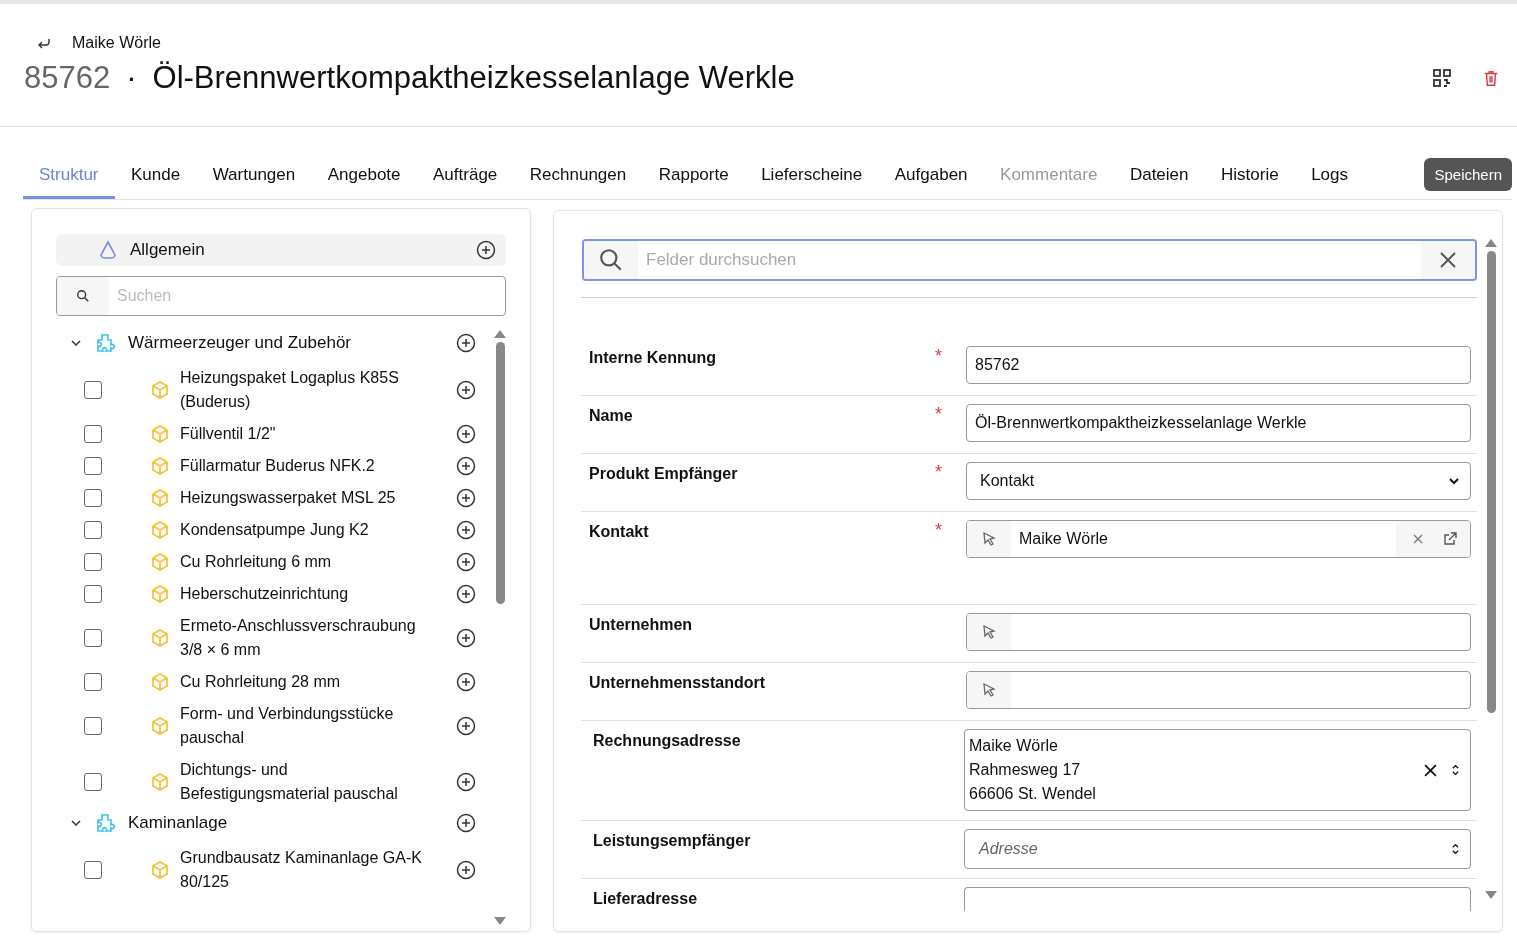 The height and width of the screenshot is (951, 1517). What do you see at coordinates (105, 343) in the screenshot?
I see `puzzle-icon` at bounding box center [105, 343].